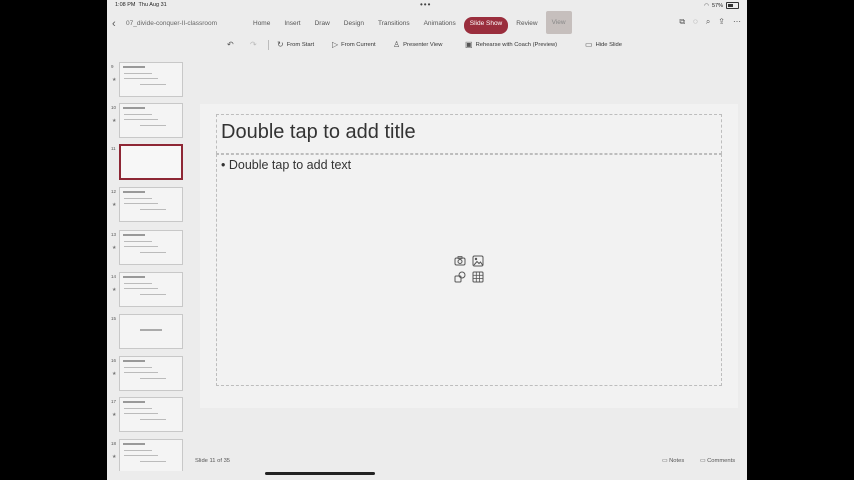  What do you see at coordinates (114, 360) in the screenshot?
I see `slide-number: 16` at bounding box center [114, 360].